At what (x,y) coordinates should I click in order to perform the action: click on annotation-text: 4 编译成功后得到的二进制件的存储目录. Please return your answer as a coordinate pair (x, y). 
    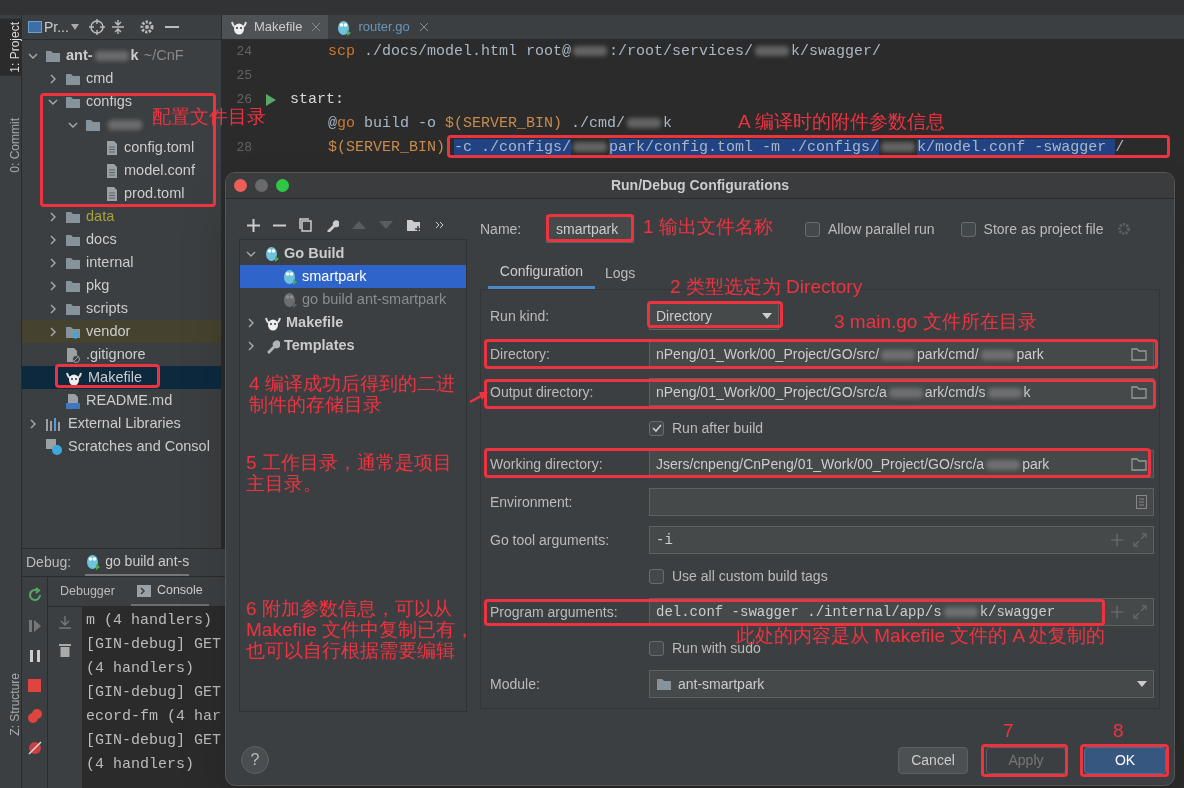
    Looking at the image, I should click on (352, 394).